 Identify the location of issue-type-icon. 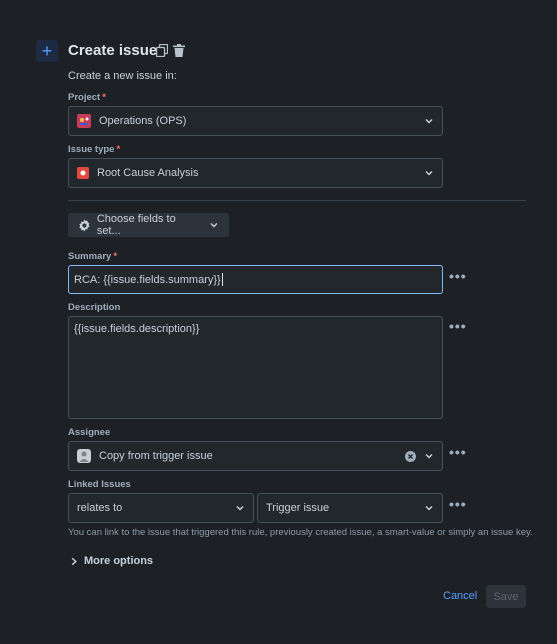
(83, 173).